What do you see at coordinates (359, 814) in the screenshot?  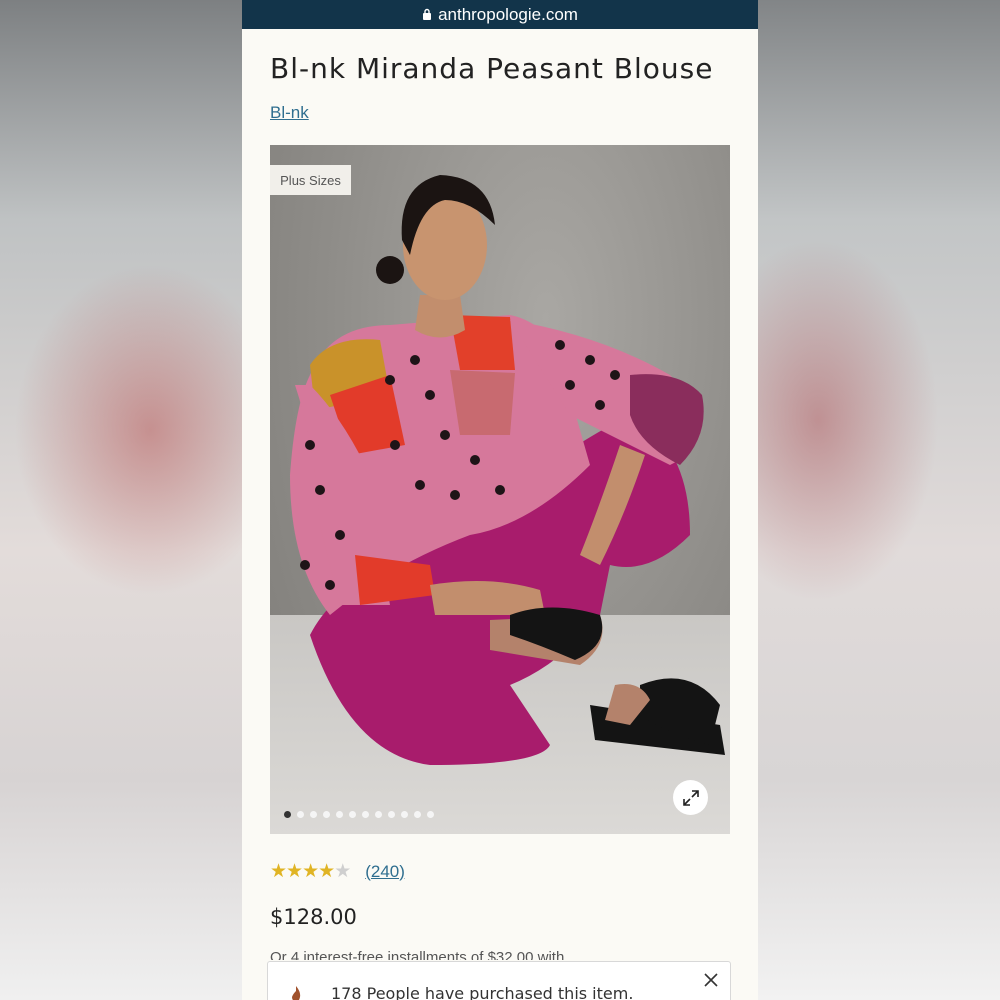 I see `carousel-dots` at bounding box center [359, 814].